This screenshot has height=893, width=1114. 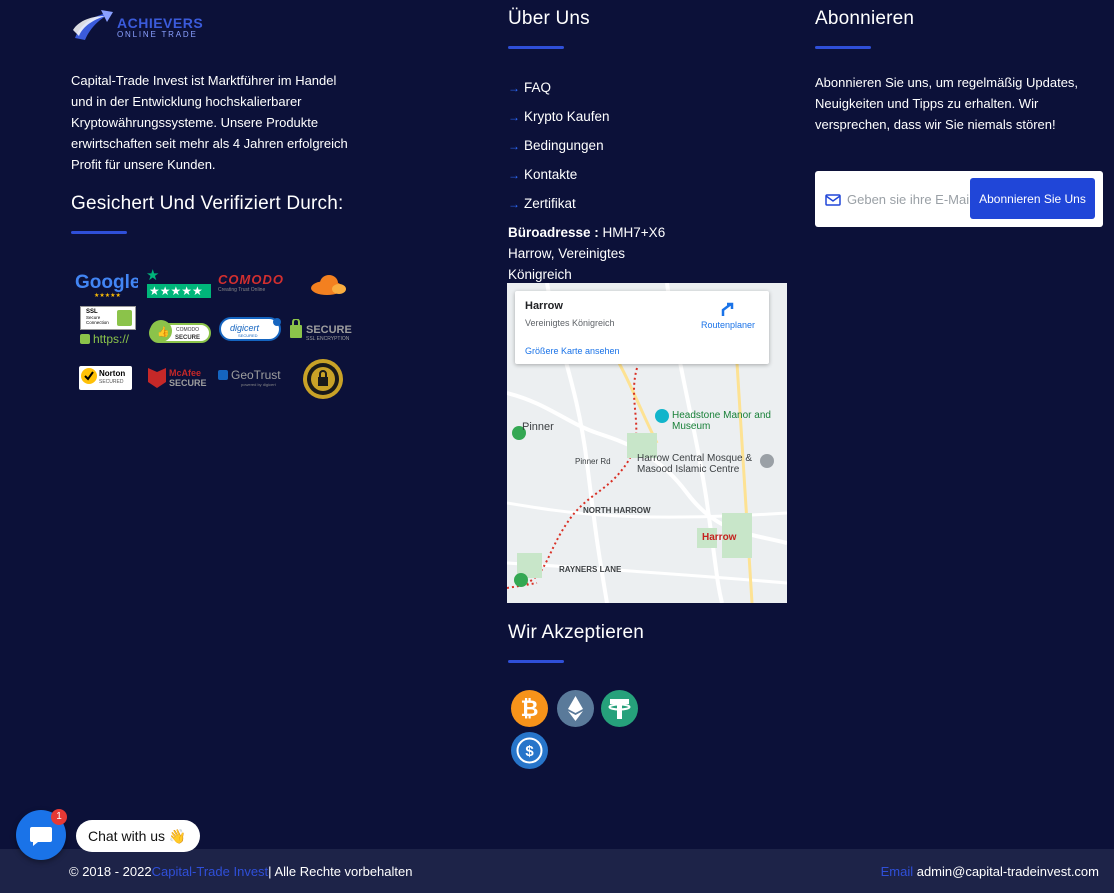 I want to click on map-place-name: Harrow, so click(x=544, y=306).